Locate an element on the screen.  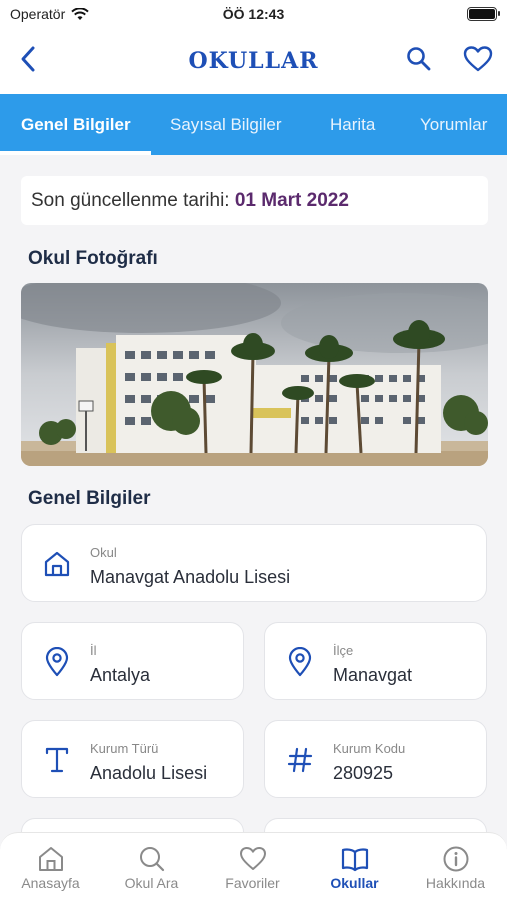
district-card: İlçe Manavgat is located at coordinates (375, 661).